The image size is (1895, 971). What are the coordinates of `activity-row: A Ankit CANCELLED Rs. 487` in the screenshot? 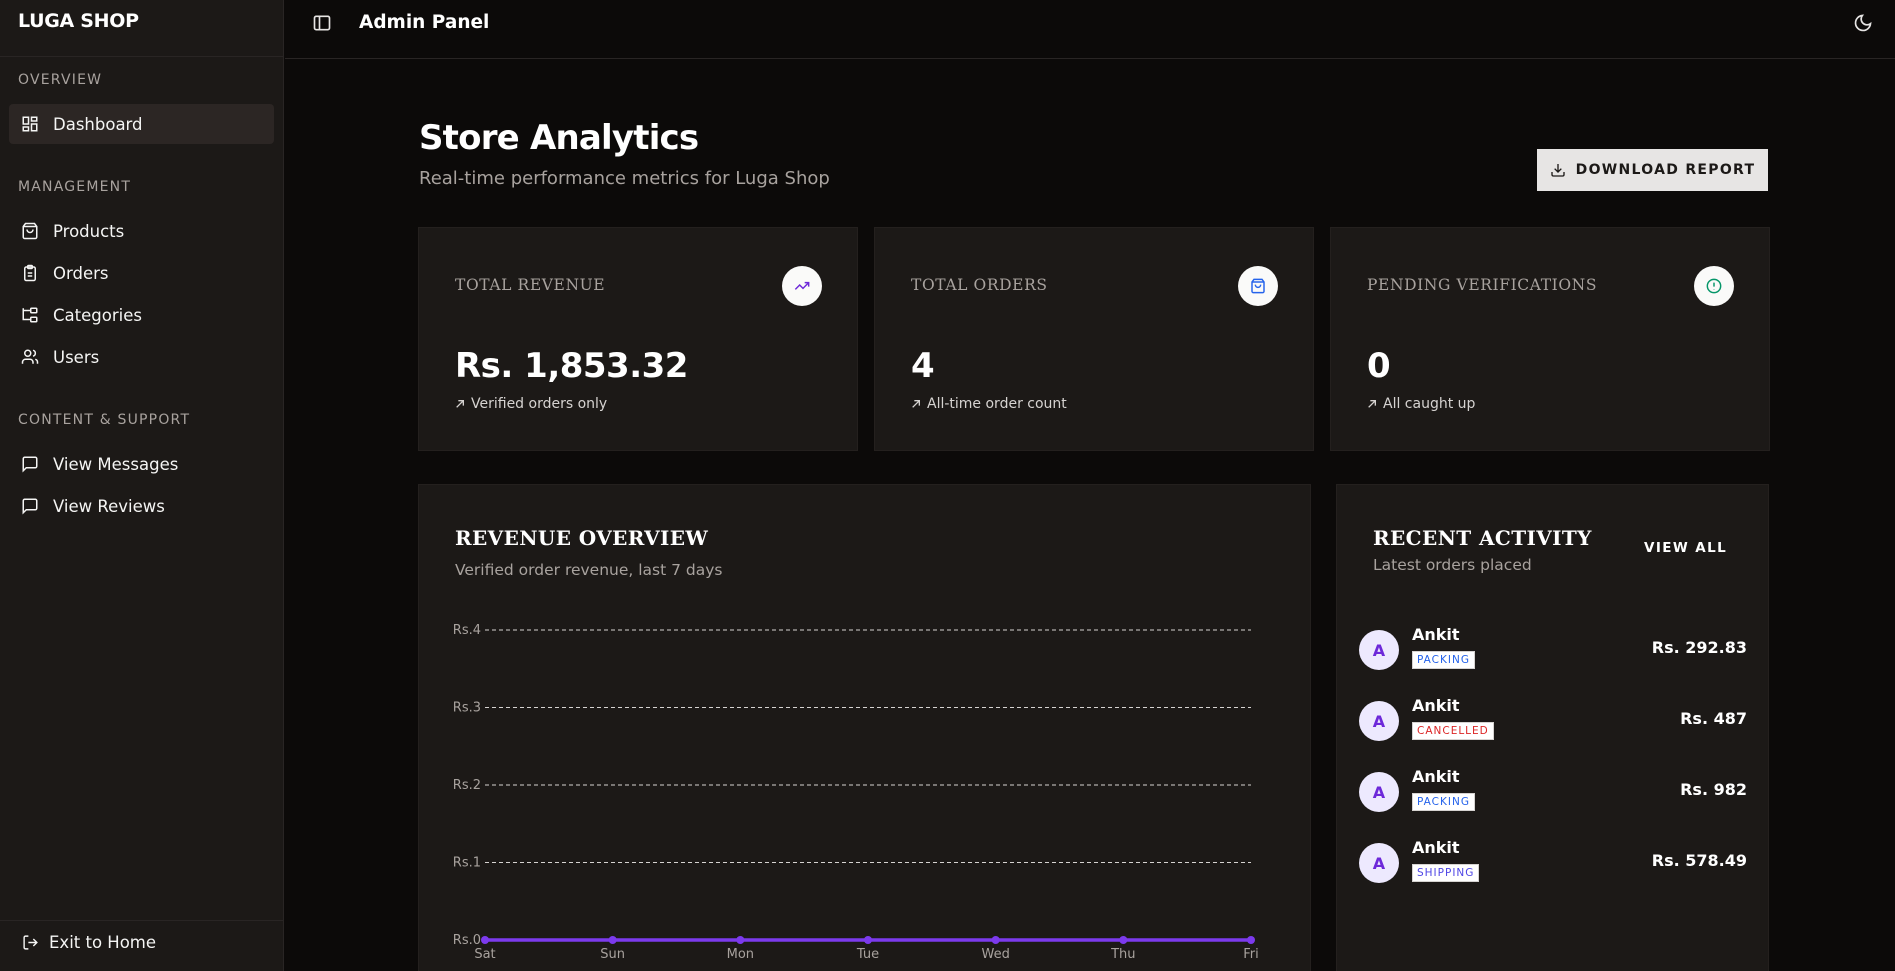 It's located at (1553, 721).